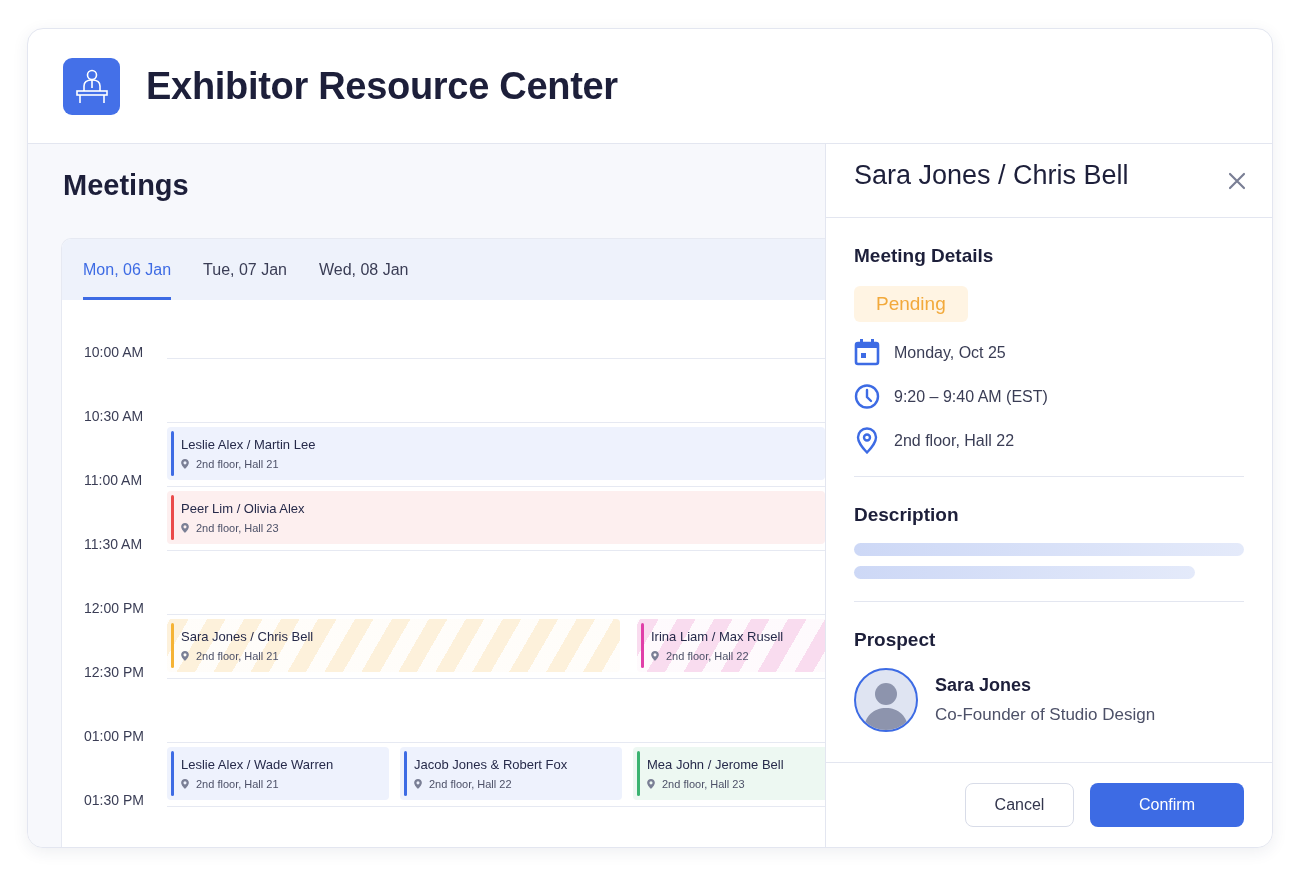  What do you see at coordinates (867, 396) in the screenshot?
I see `clock-icon` at bounding box center [867, 396].